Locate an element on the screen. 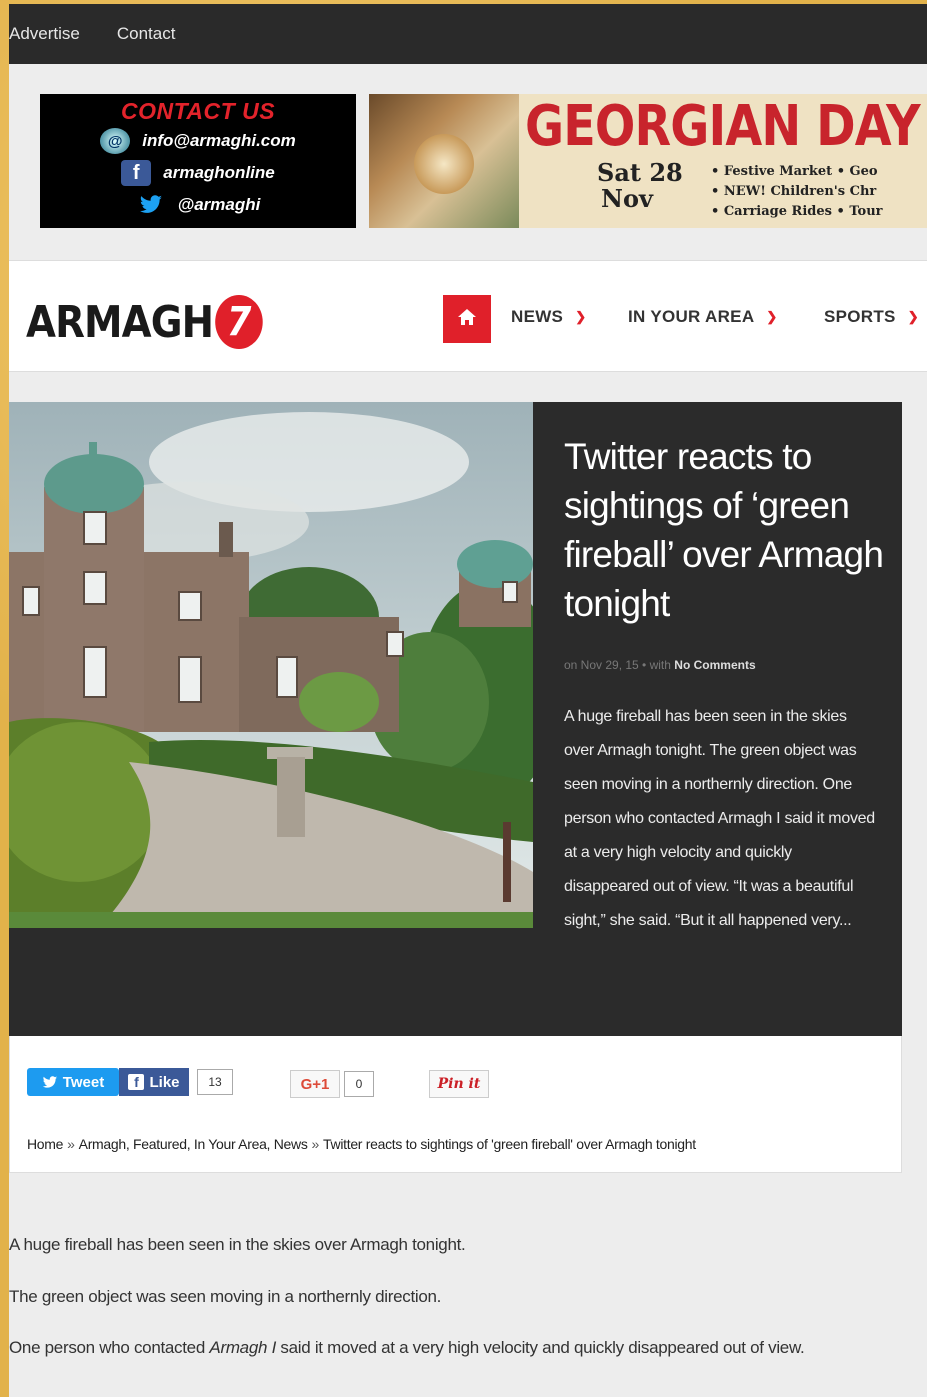 Image resolution: width=927 pixels, height=1397 pixels. nav-news: NEWS ❯ is located at coordinates (548, 317).